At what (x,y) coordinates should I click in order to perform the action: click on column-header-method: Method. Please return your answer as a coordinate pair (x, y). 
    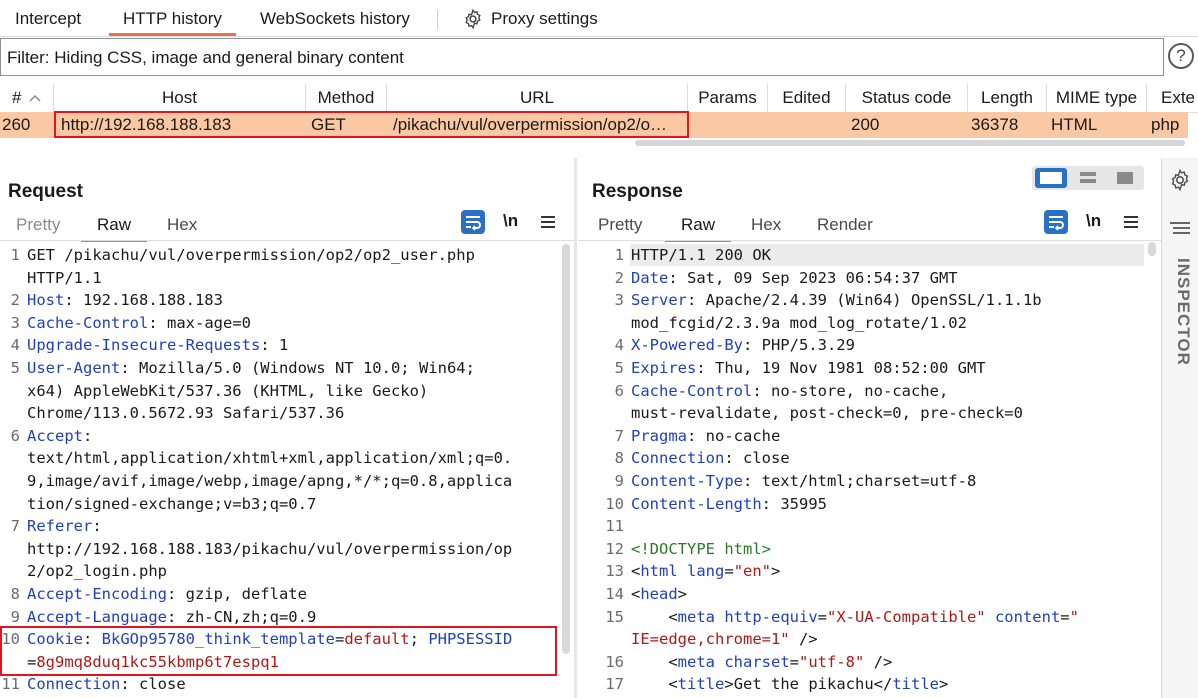
    Looking at the image, I should click on (346, 98).